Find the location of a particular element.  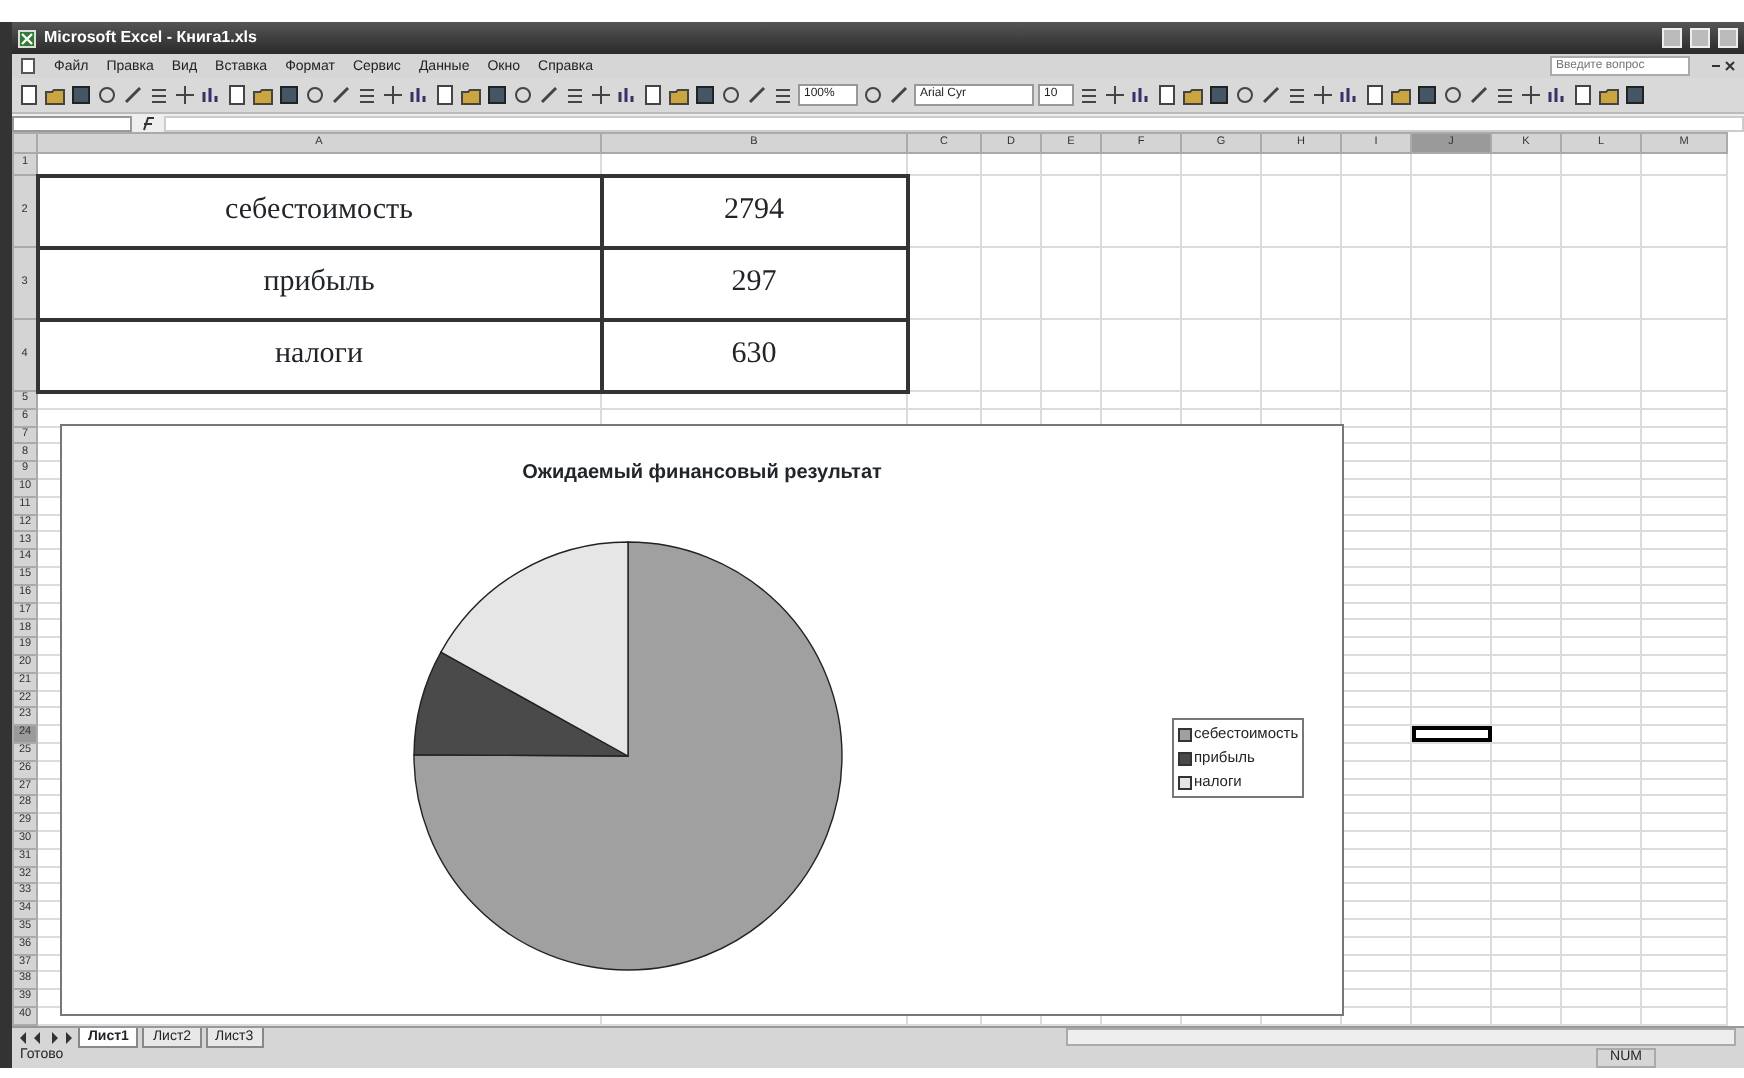

table-cell: налоги is located at coordinates (319, 355).